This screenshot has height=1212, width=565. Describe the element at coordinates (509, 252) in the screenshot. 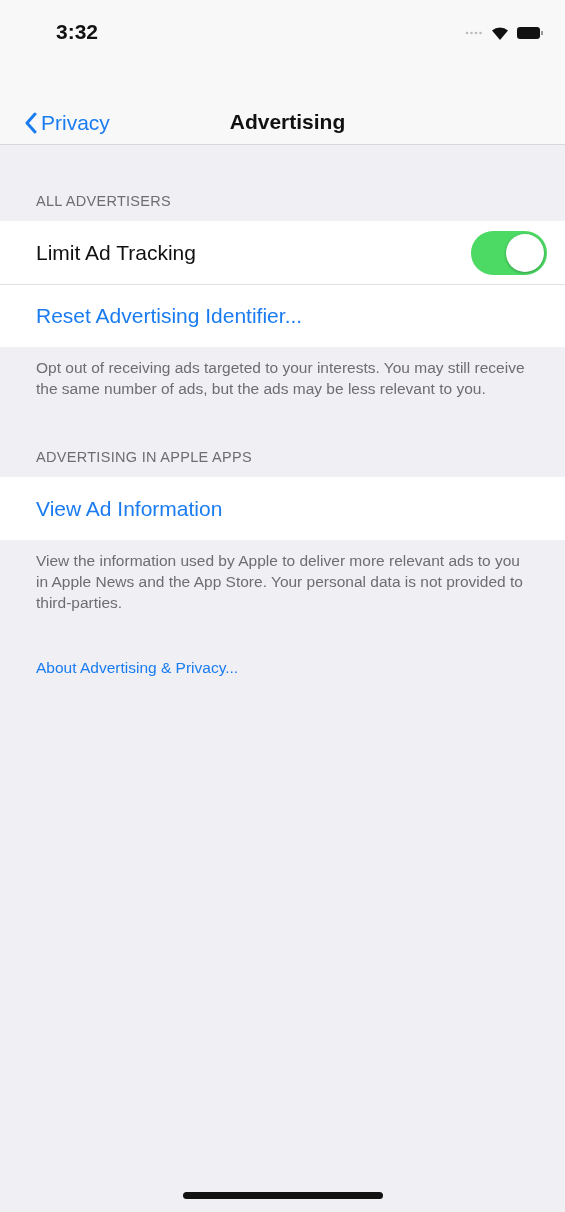

I see `toggle-switch` at that location.